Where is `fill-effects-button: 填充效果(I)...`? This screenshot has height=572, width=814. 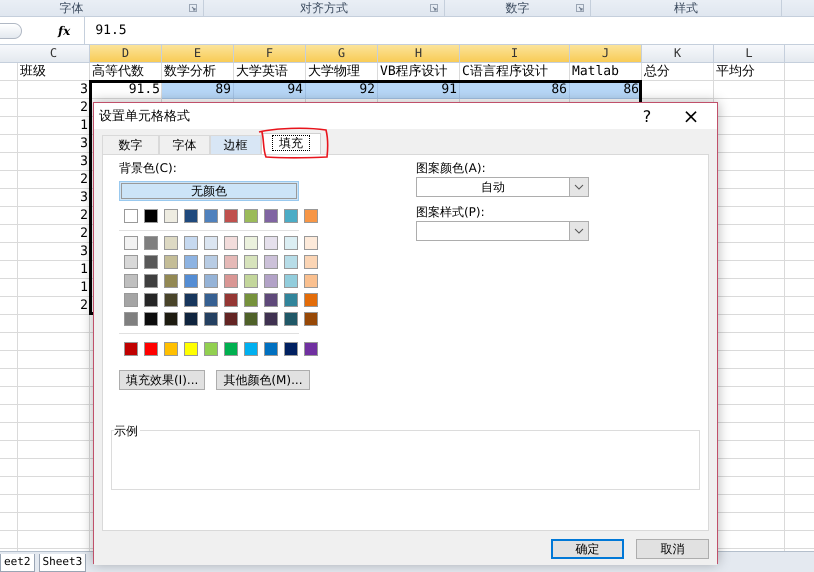 fill-effects-button: 填充效果(I)... is located at coordinates (162, 380).